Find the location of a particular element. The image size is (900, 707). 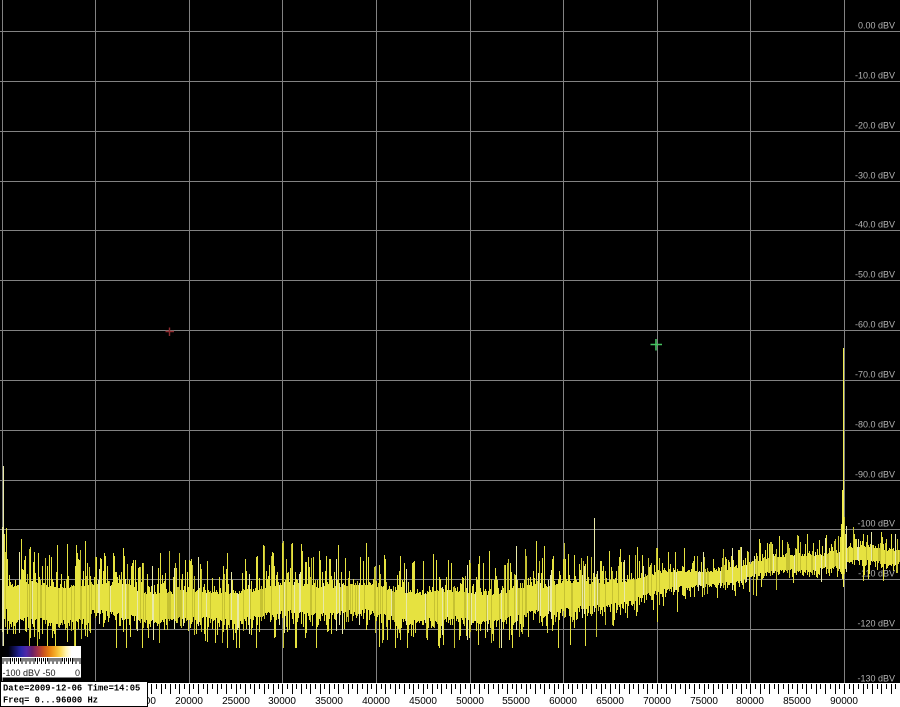

svg-text: -40.0 dBV is located at coordinates (875, 225).